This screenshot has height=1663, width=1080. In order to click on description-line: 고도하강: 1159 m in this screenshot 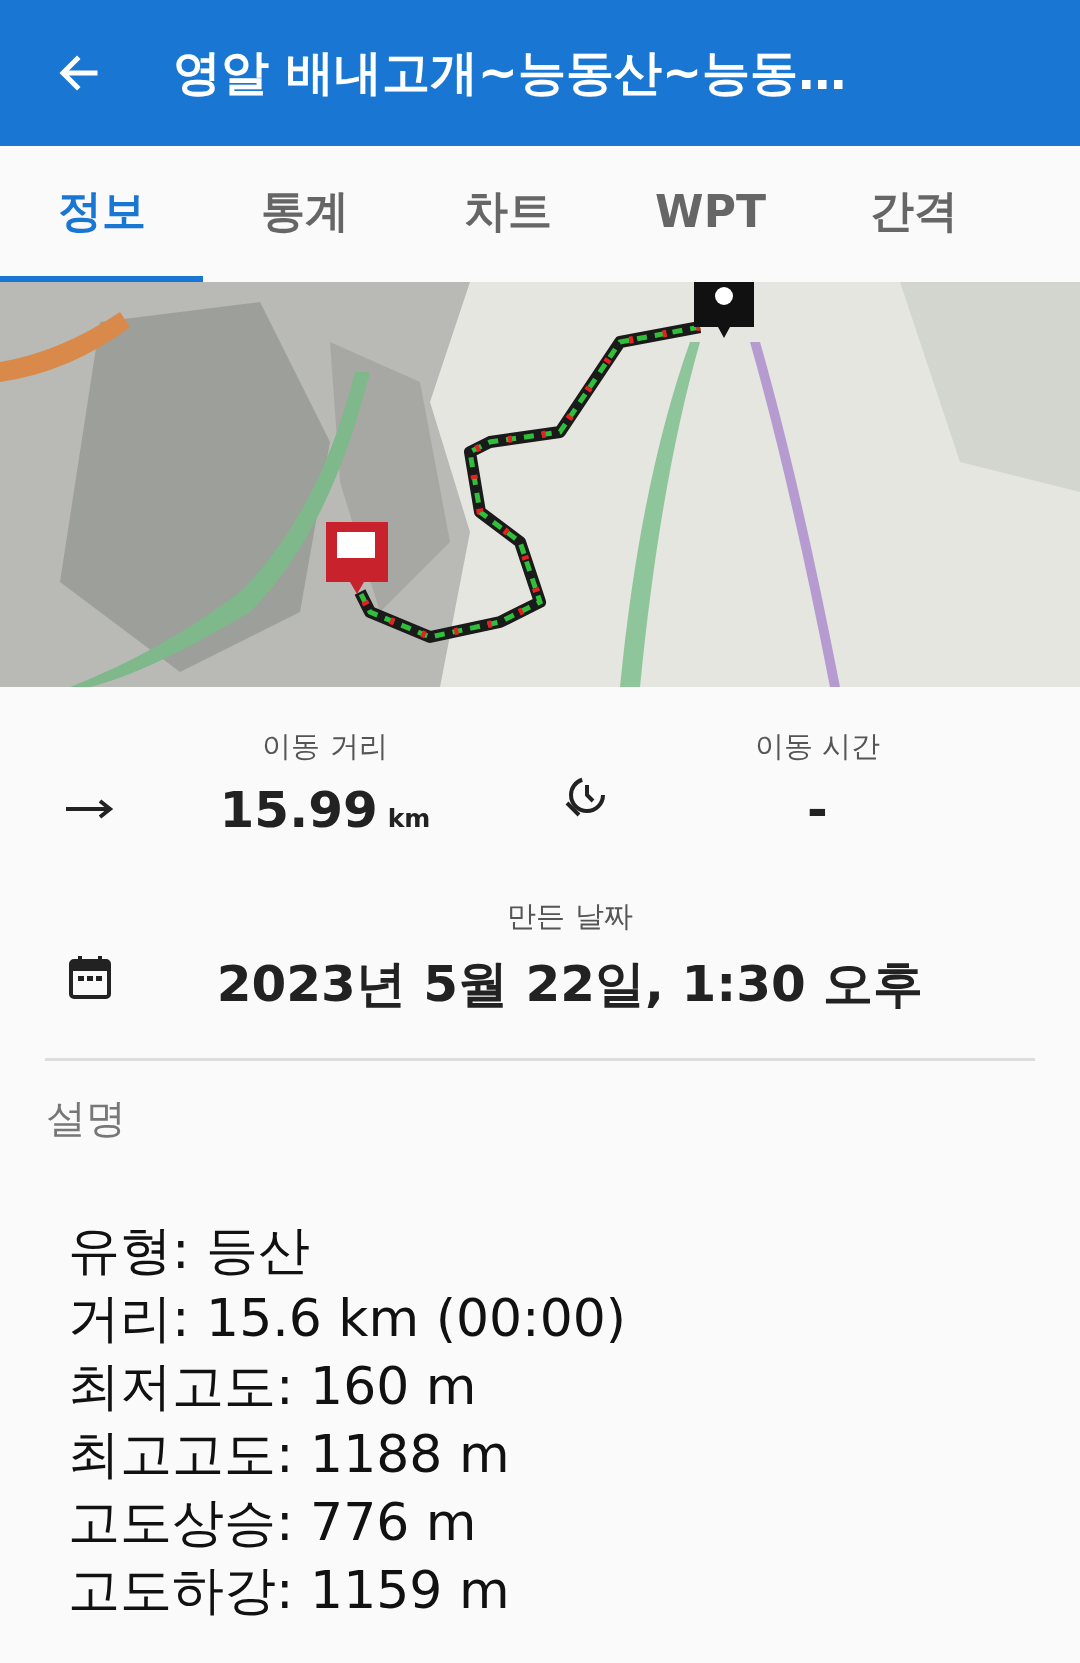, I will do `click(289, 1590)`.